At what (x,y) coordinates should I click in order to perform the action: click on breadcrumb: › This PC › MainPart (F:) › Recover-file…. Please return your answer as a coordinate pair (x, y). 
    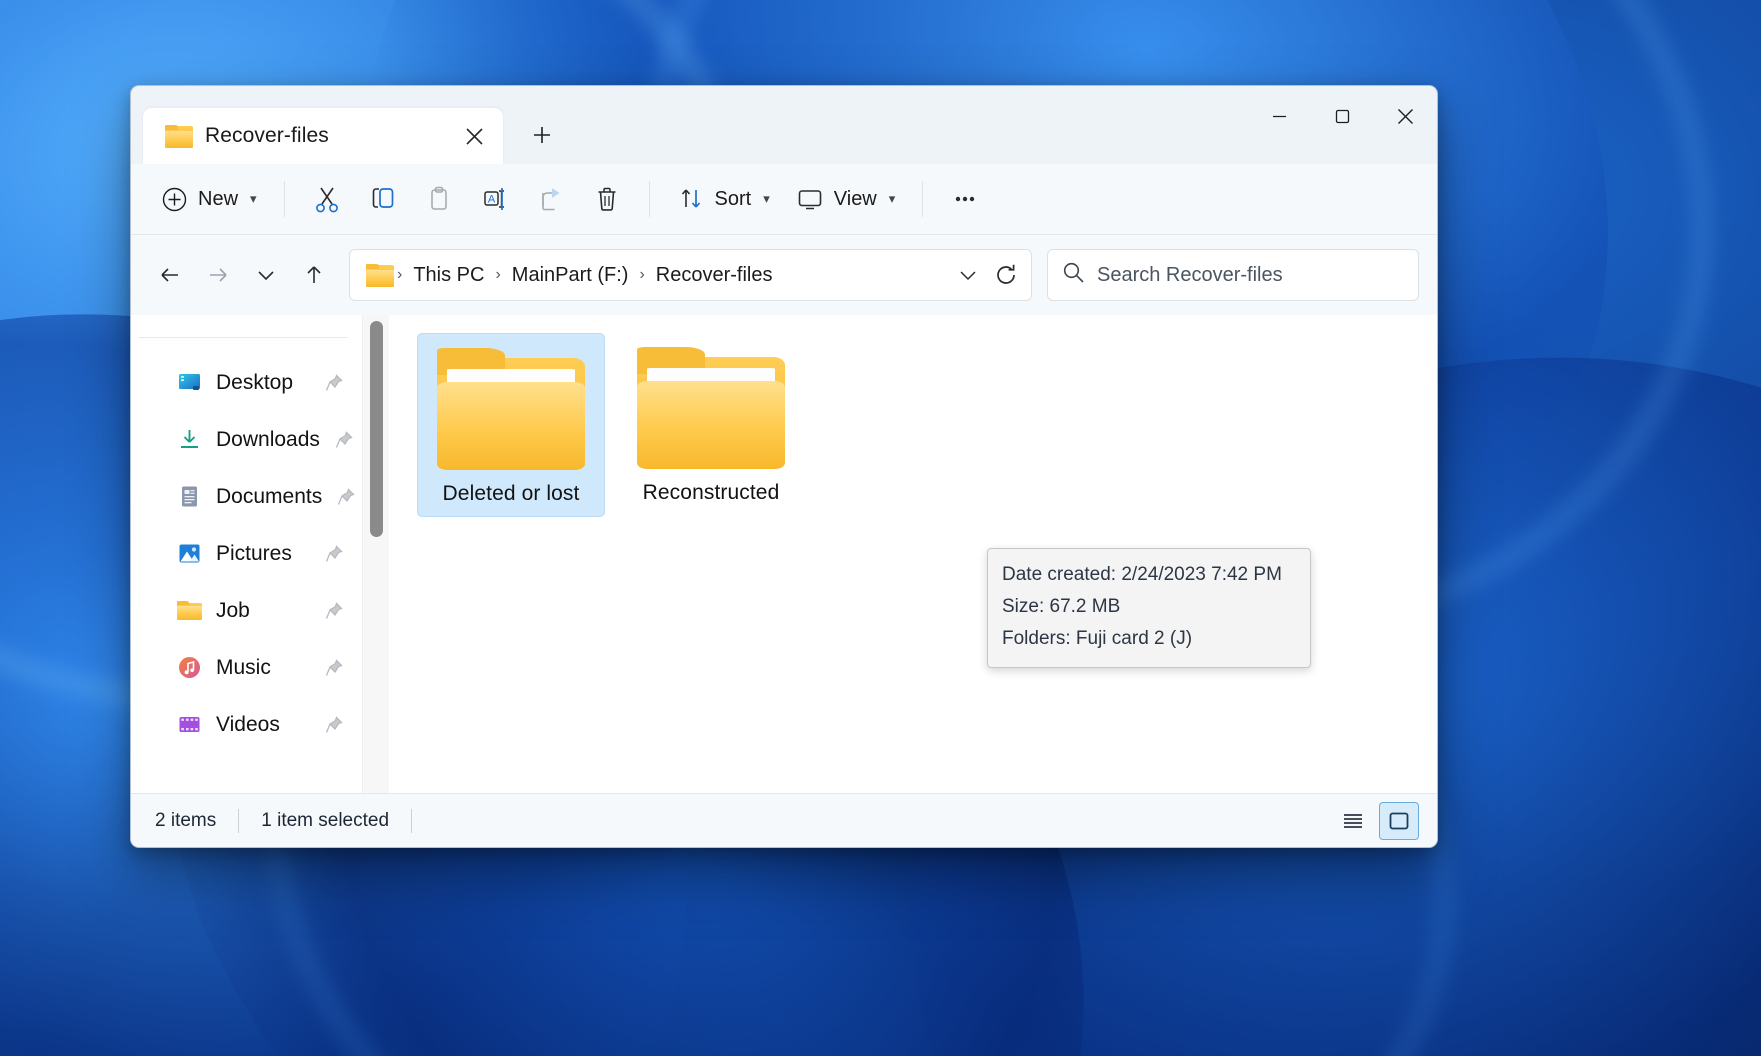
    Looking at the image, I should click on (690, 275).